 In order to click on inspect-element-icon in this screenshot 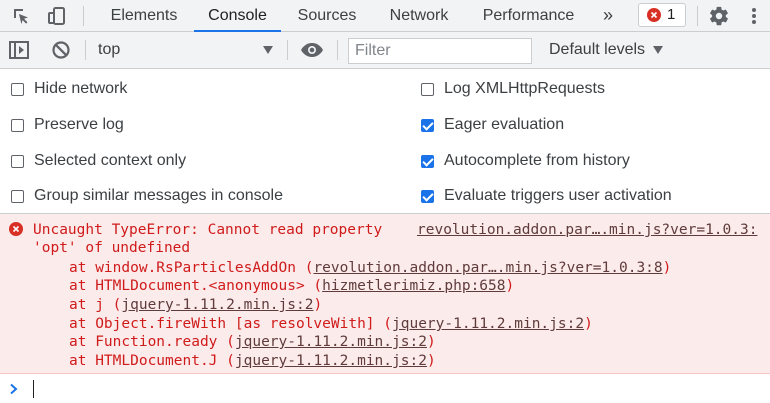, I will do `click(21, 16)`.